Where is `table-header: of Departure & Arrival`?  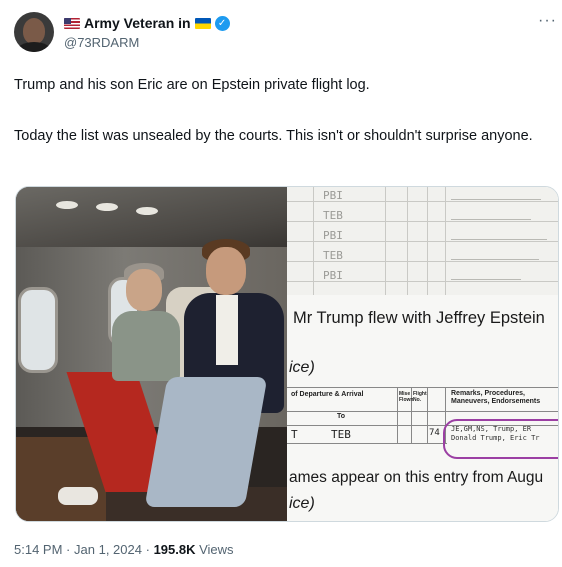 table-header: of Departure & Arrival is located at coordinates (327, 394).